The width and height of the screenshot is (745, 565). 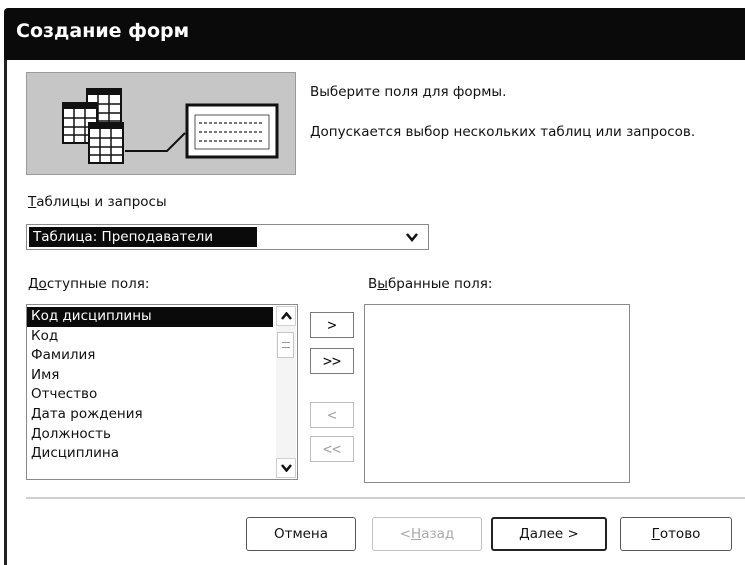 What do you see at coordinates (286, 392) in the screenshot?
I see `vertical-scrollbar` at bounding box center [286, 392].